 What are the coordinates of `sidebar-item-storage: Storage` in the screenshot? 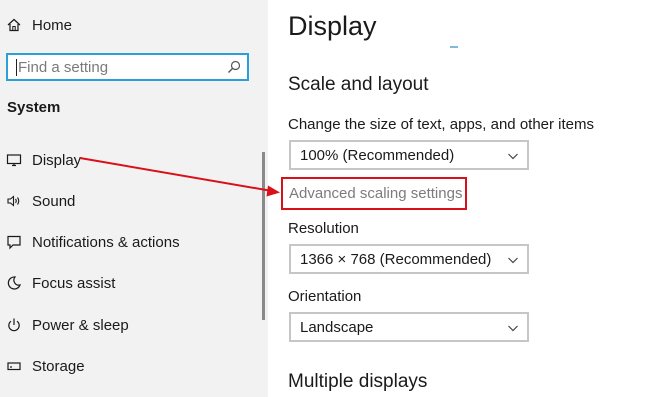 It's located at (45, 366).